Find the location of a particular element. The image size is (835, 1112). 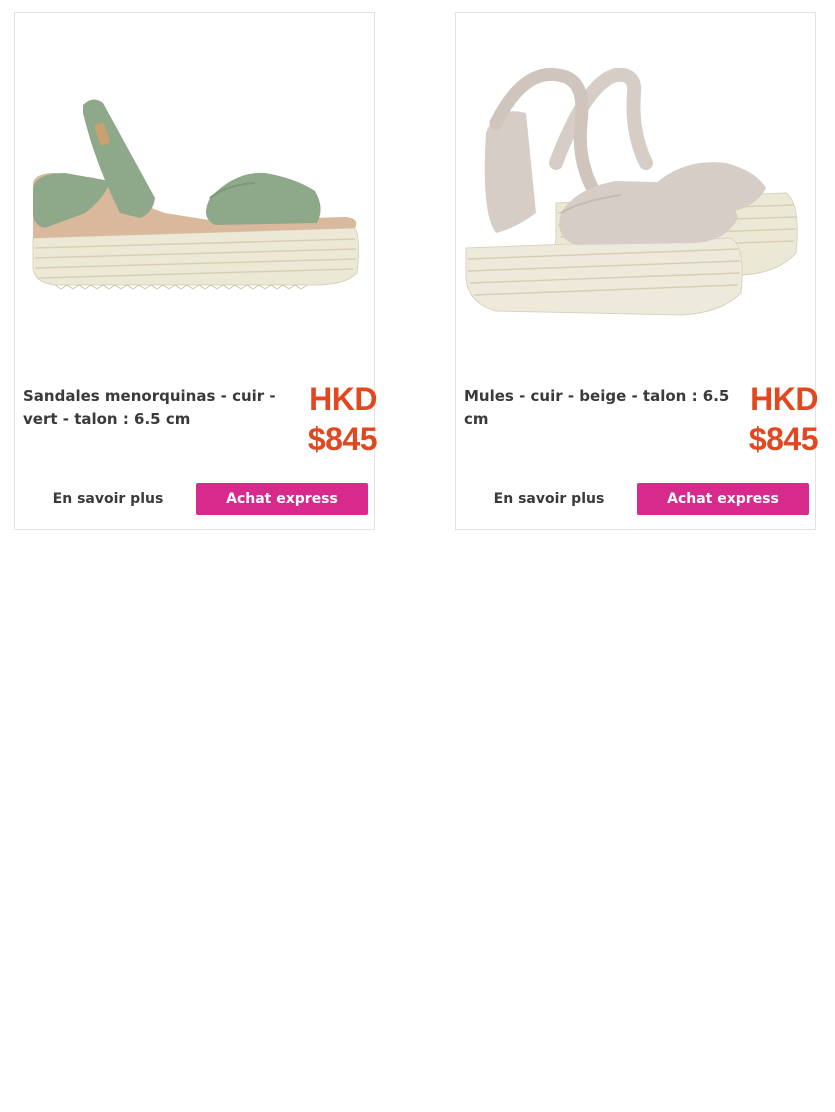

sandal-pair-image-icon is located at coordinates (631, 191).